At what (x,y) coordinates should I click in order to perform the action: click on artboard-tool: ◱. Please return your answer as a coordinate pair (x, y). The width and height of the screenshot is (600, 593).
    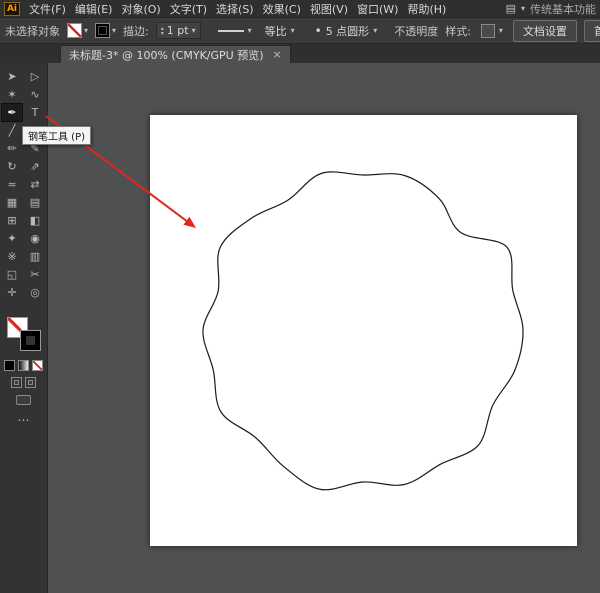
    Looking at the image, I should click on (12, 274).